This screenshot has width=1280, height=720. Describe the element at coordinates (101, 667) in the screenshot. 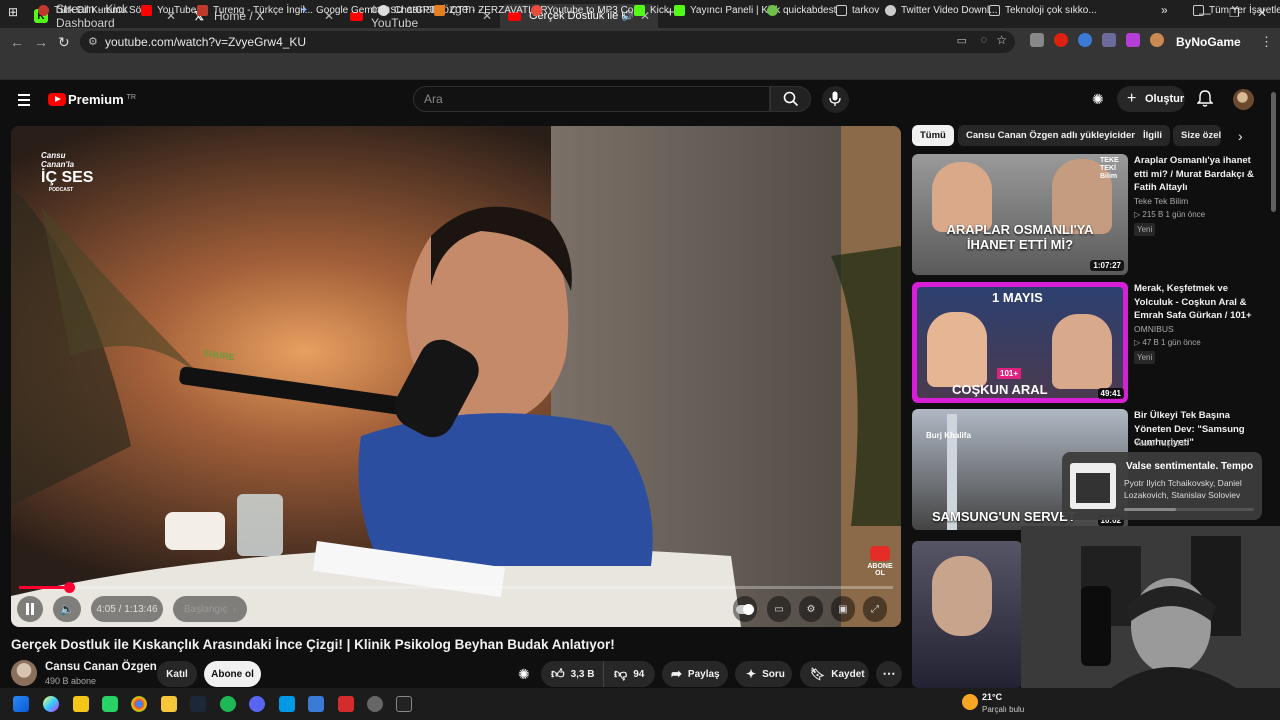

I see `channel-name: Cansu Canan Özgen` at that location.